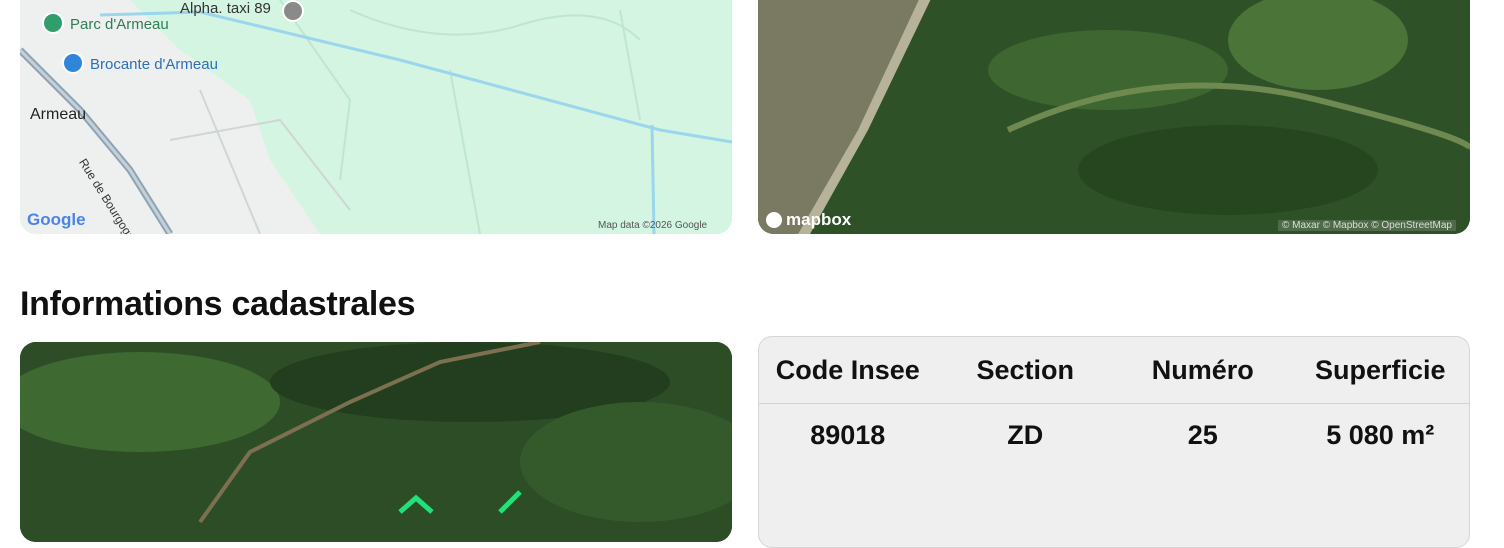 This screenshot has width=1504, height=548. Describe the element at coordinates (293, 11) in the screenshot. I see `taxi-icon` at that location.